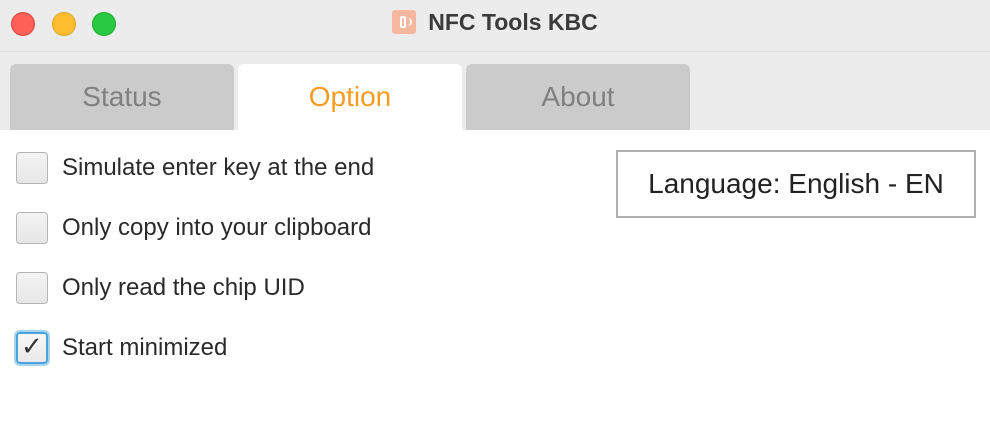 Image resolution: width=990 pixels, height=442 pixels. I want to click on start-minimized-label: Start minimized, so click(145, 347).